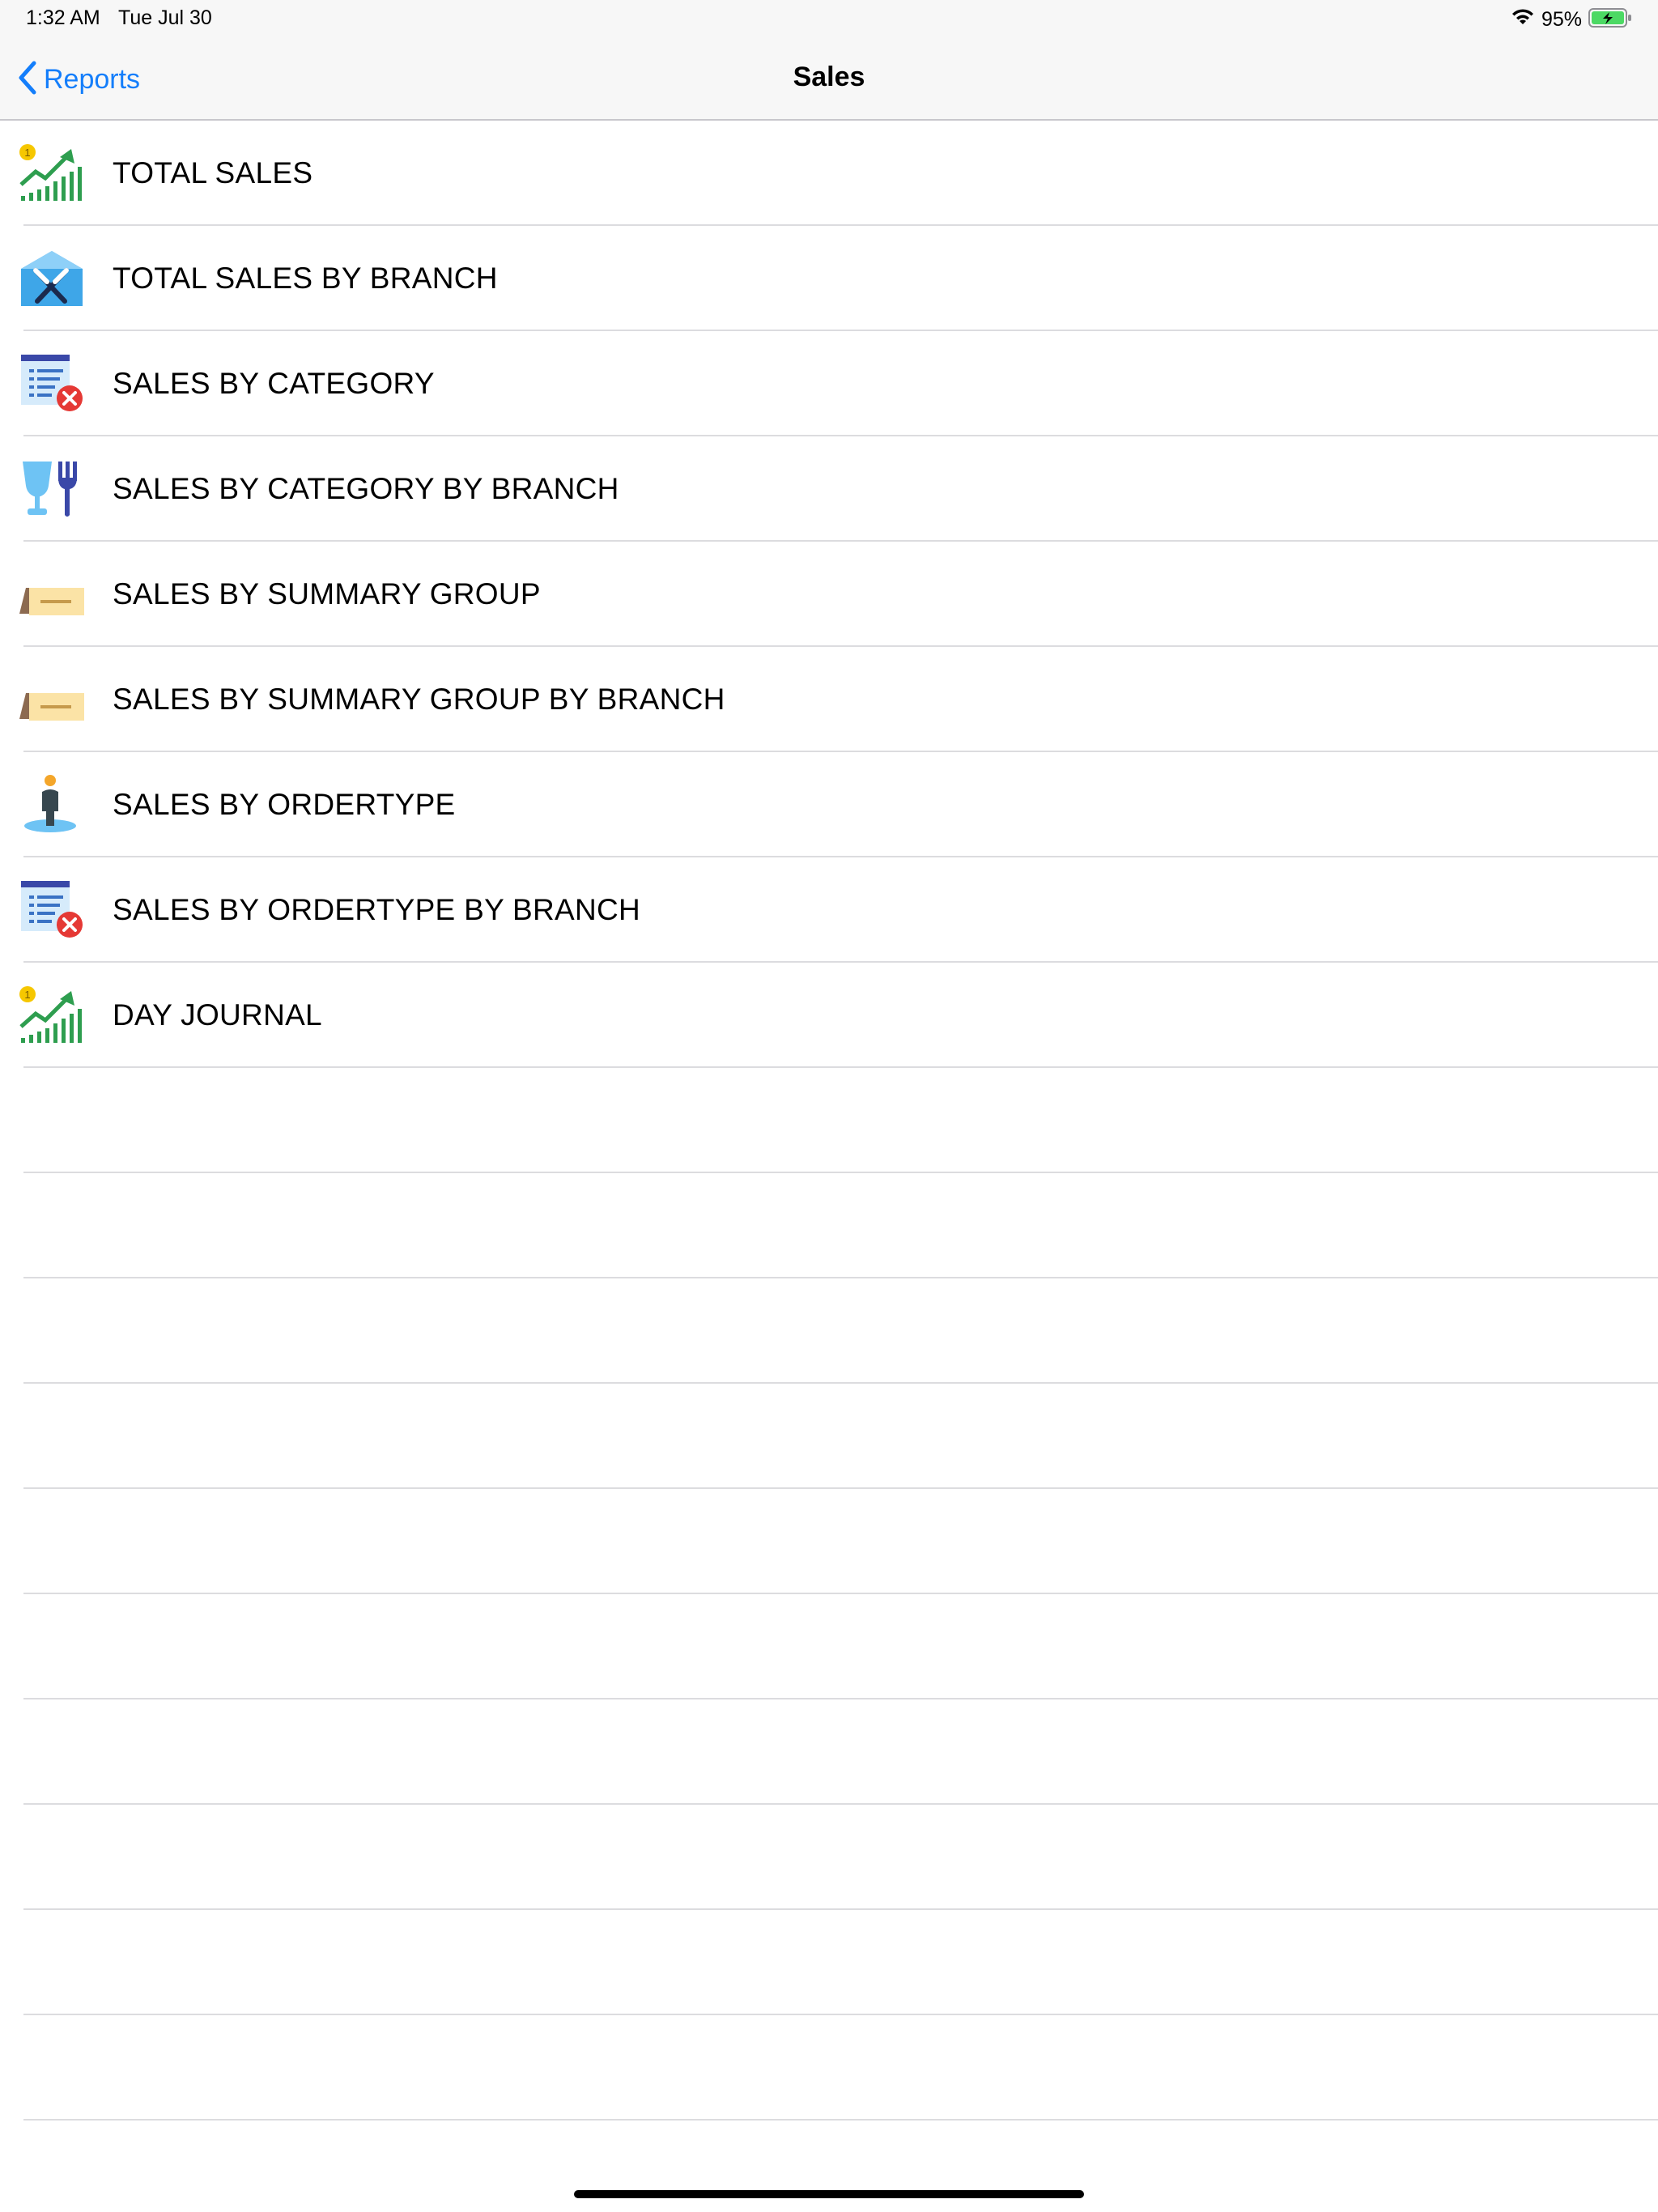 This screenshot has width=1658, height=2212. I want to click on battery-charging-icon, so click(1611, 19).